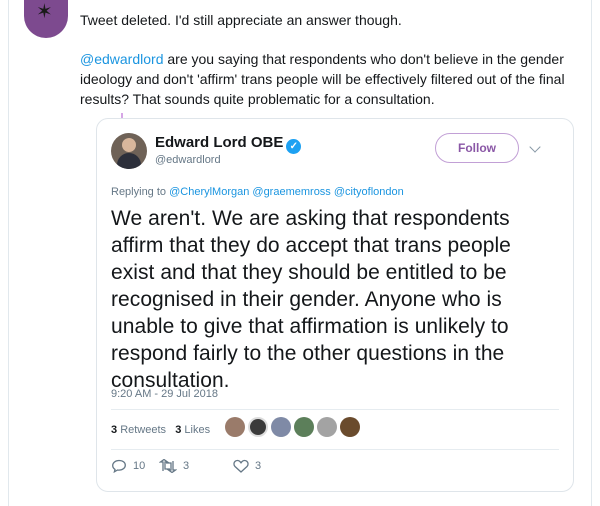 This screenshot has width=600, height=506. What do you see at coordinates (140, 192) in the screenshot?
I see `replying-prefix: Replying to` at bounding box center [140, 192].